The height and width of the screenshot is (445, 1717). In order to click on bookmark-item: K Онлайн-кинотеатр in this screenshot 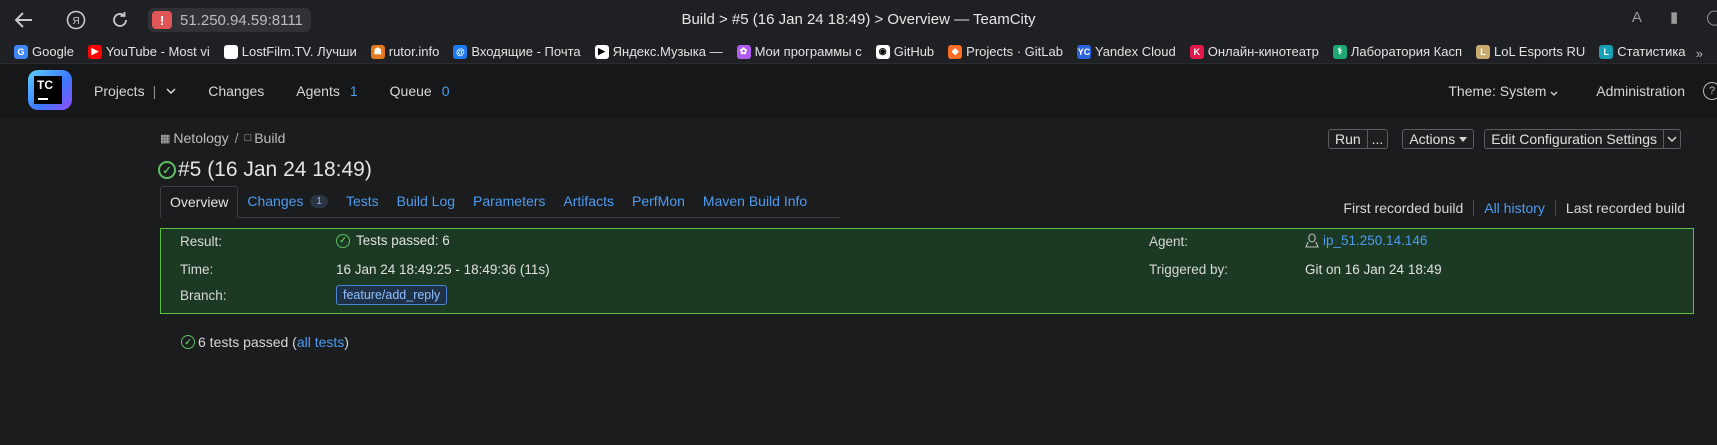, I will do `click(1254, 51)`.